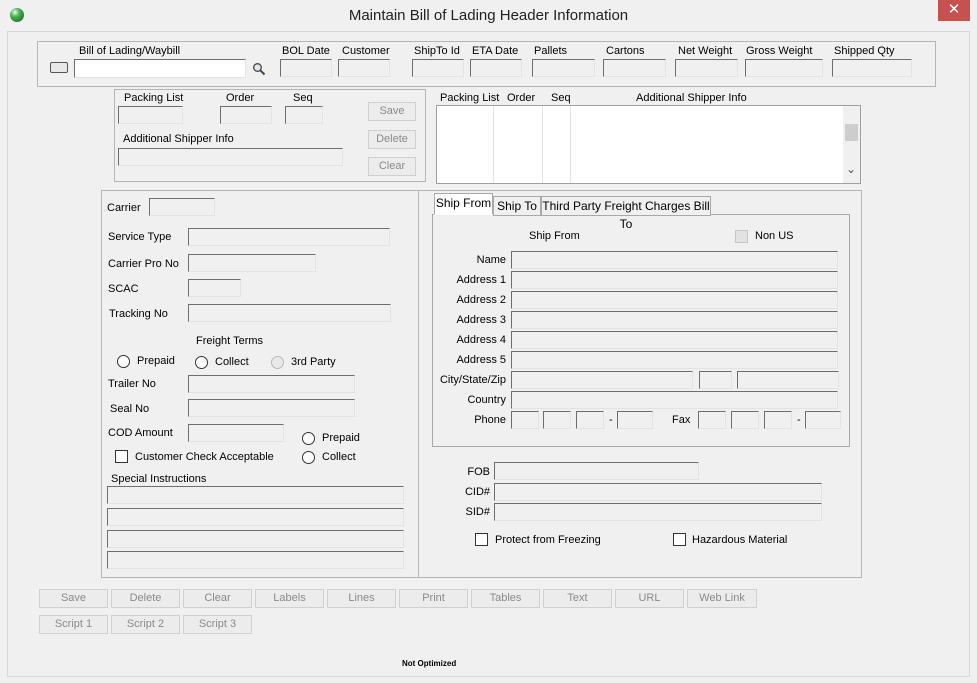 The image size is (977, 683). I want to click on cid-field, so click(658, 492).